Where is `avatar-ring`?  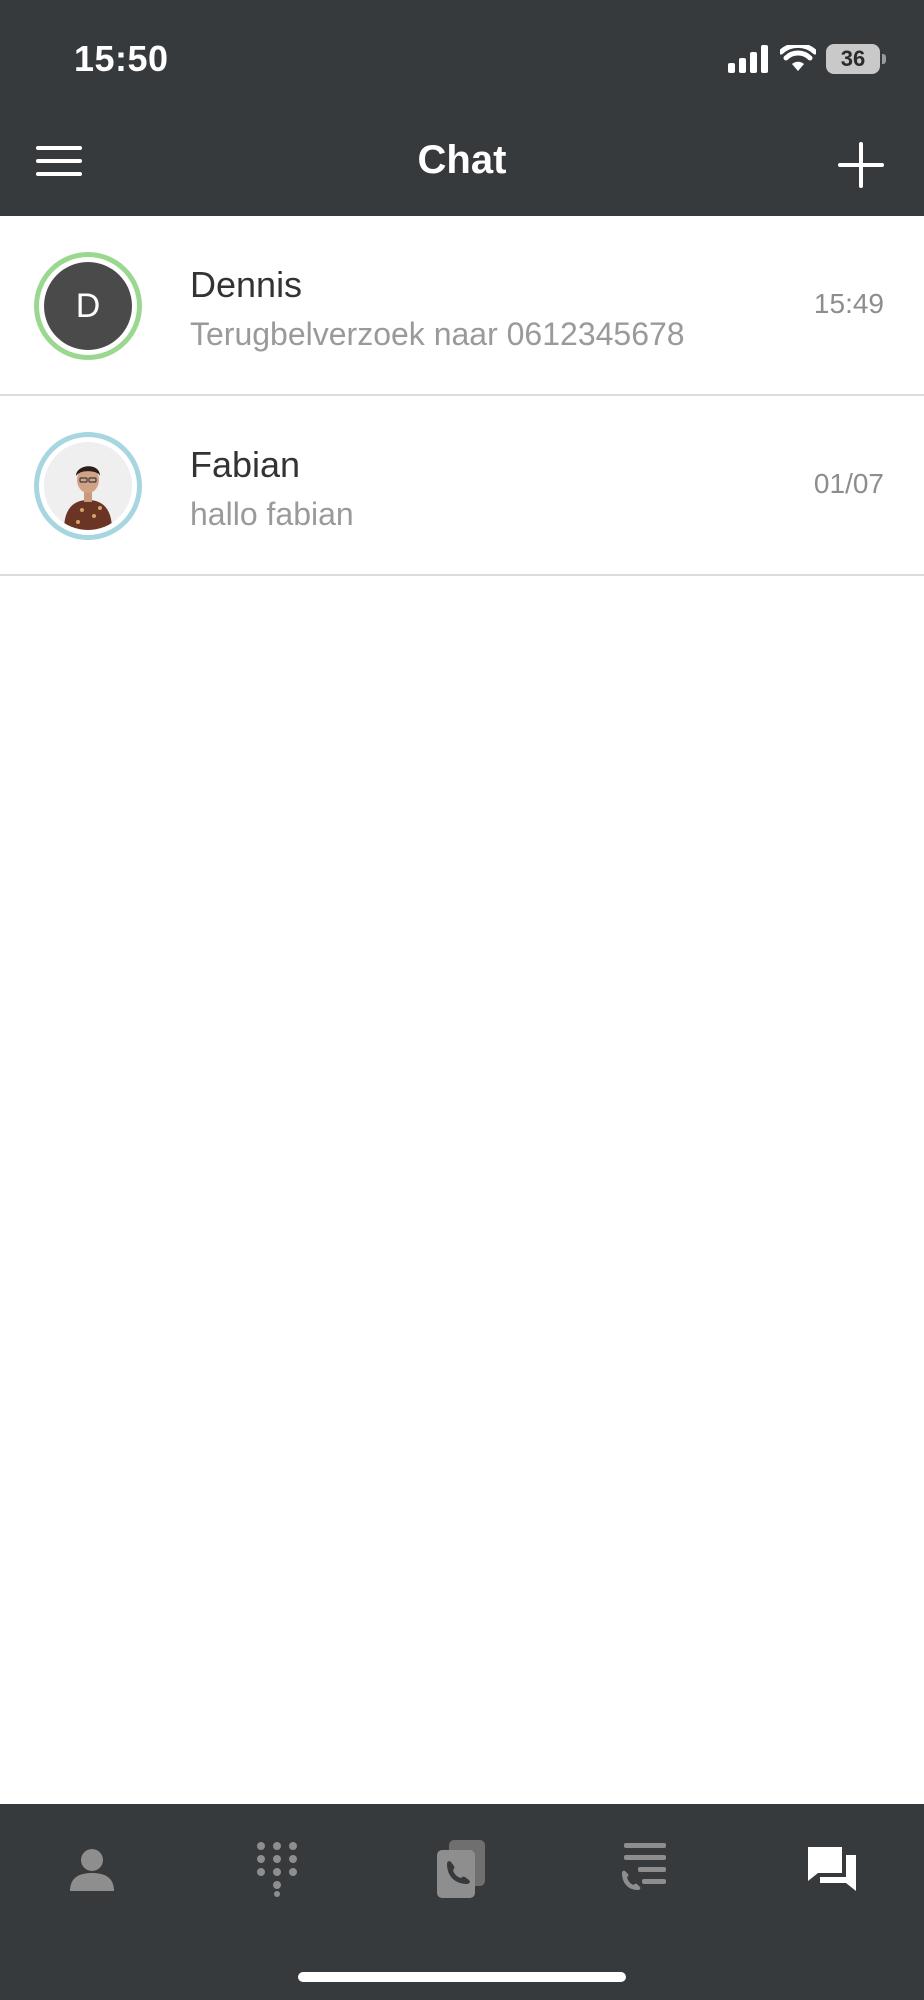
avatar-ring is located at coordinates (88, 486).